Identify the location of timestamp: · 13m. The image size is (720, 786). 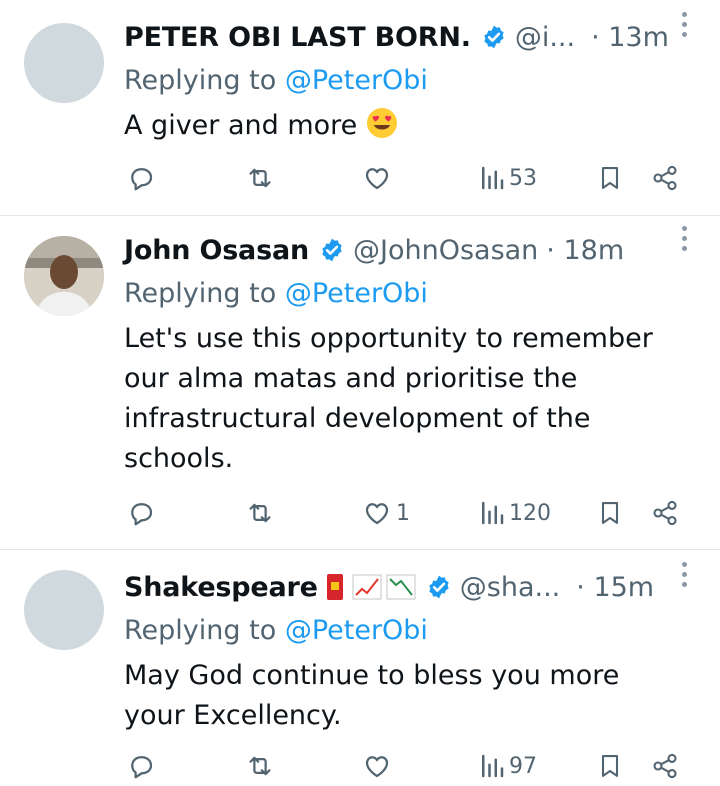
(630, 37).